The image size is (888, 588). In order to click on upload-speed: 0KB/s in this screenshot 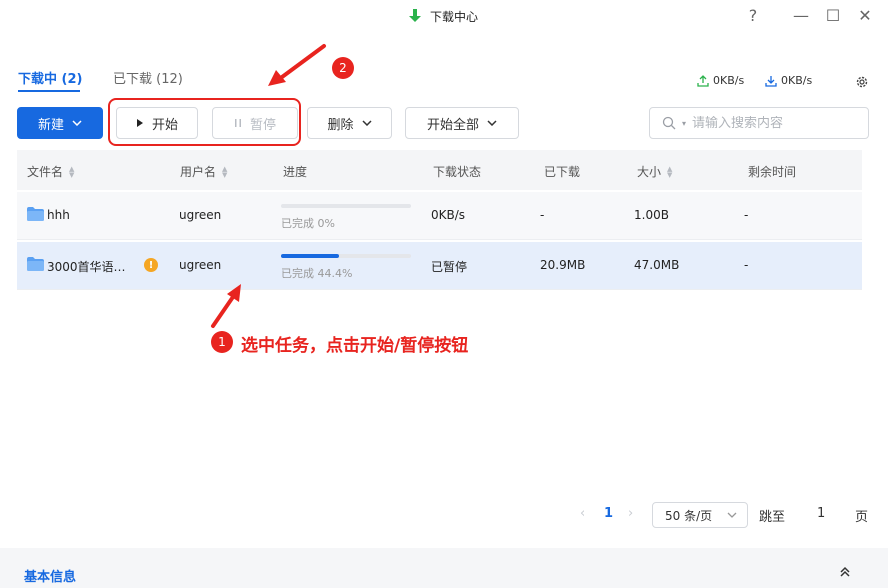, I will do `click(720, 80)`.